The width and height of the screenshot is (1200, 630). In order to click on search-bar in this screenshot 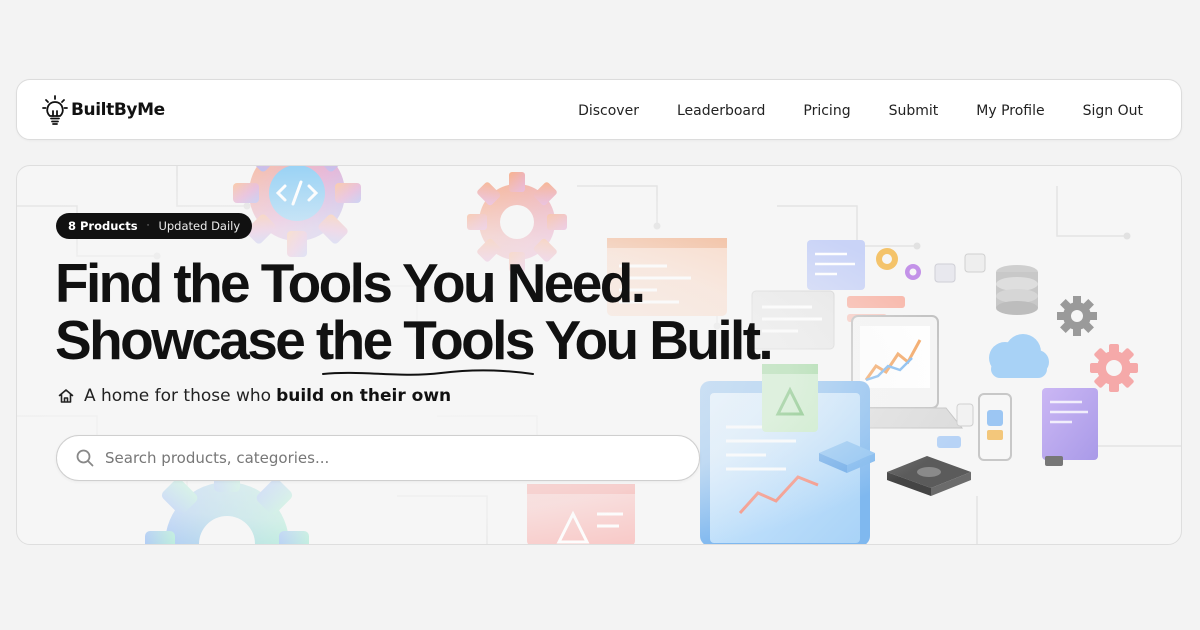, I will do `click(378, 458)`.